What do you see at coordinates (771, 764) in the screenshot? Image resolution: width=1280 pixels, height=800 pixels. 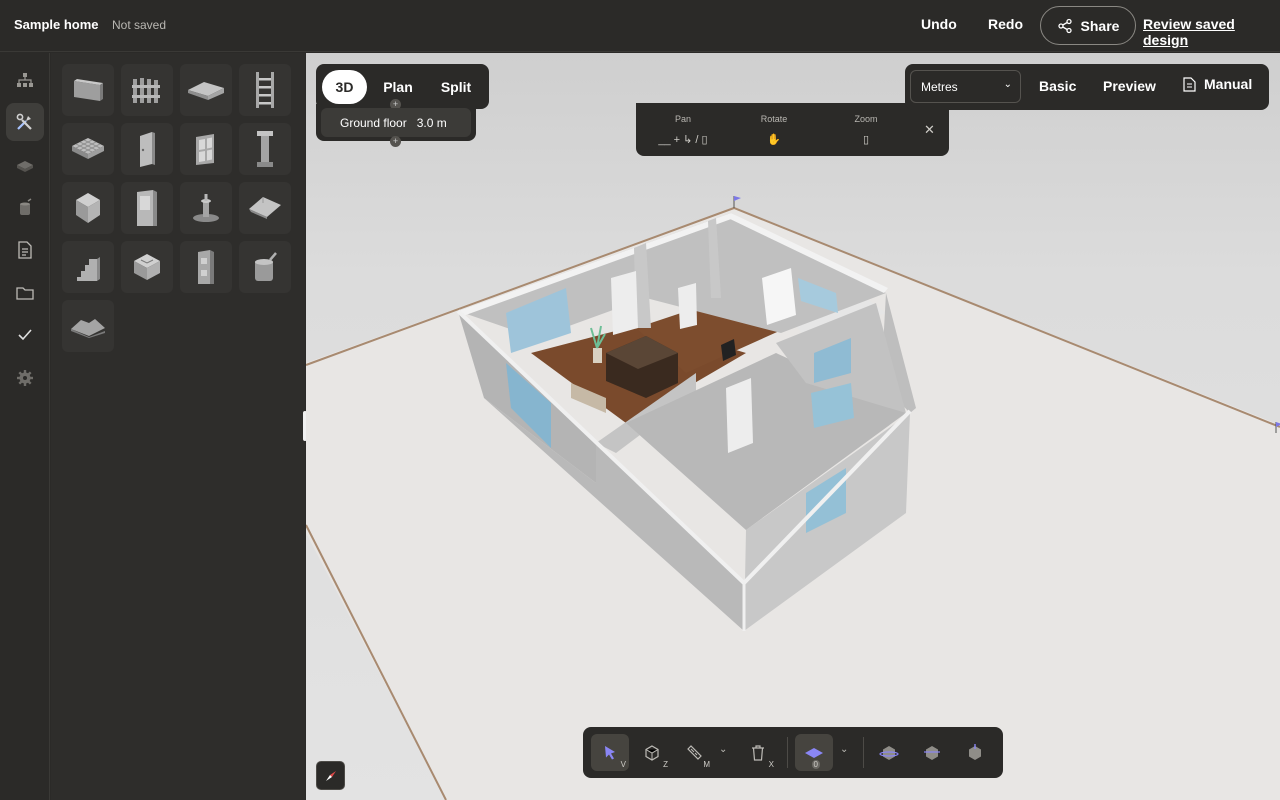 I see `delete-tool-key: X` at bounding box center [771, 764].